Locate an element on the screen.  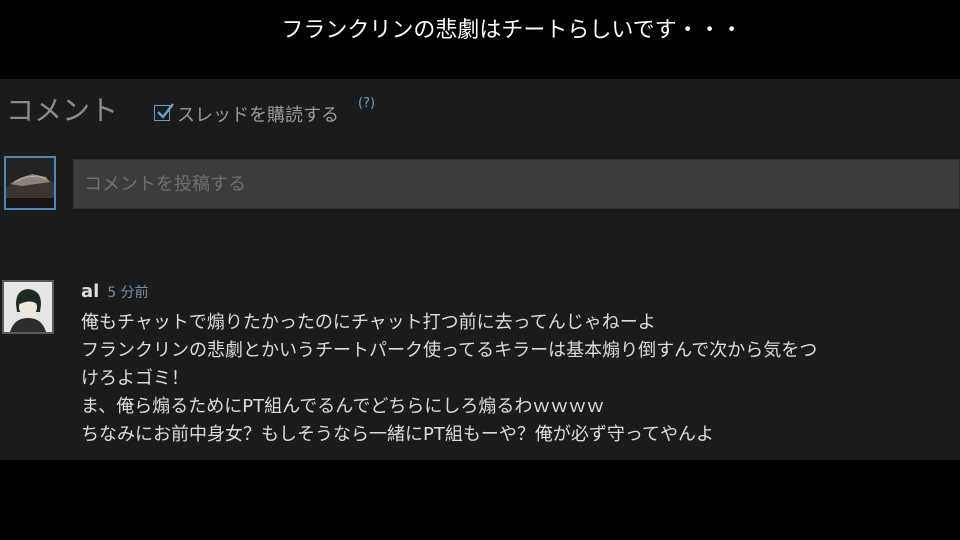
comment-input-row is located at coordinates (480, 185).